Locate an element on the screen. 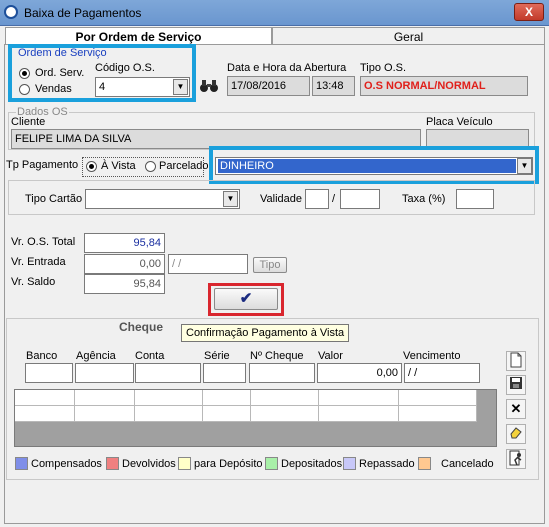 Image resolution: width=549 pixels, height=527 pixels. legend-compensados: Compensados is located at coordinates (66, 464).